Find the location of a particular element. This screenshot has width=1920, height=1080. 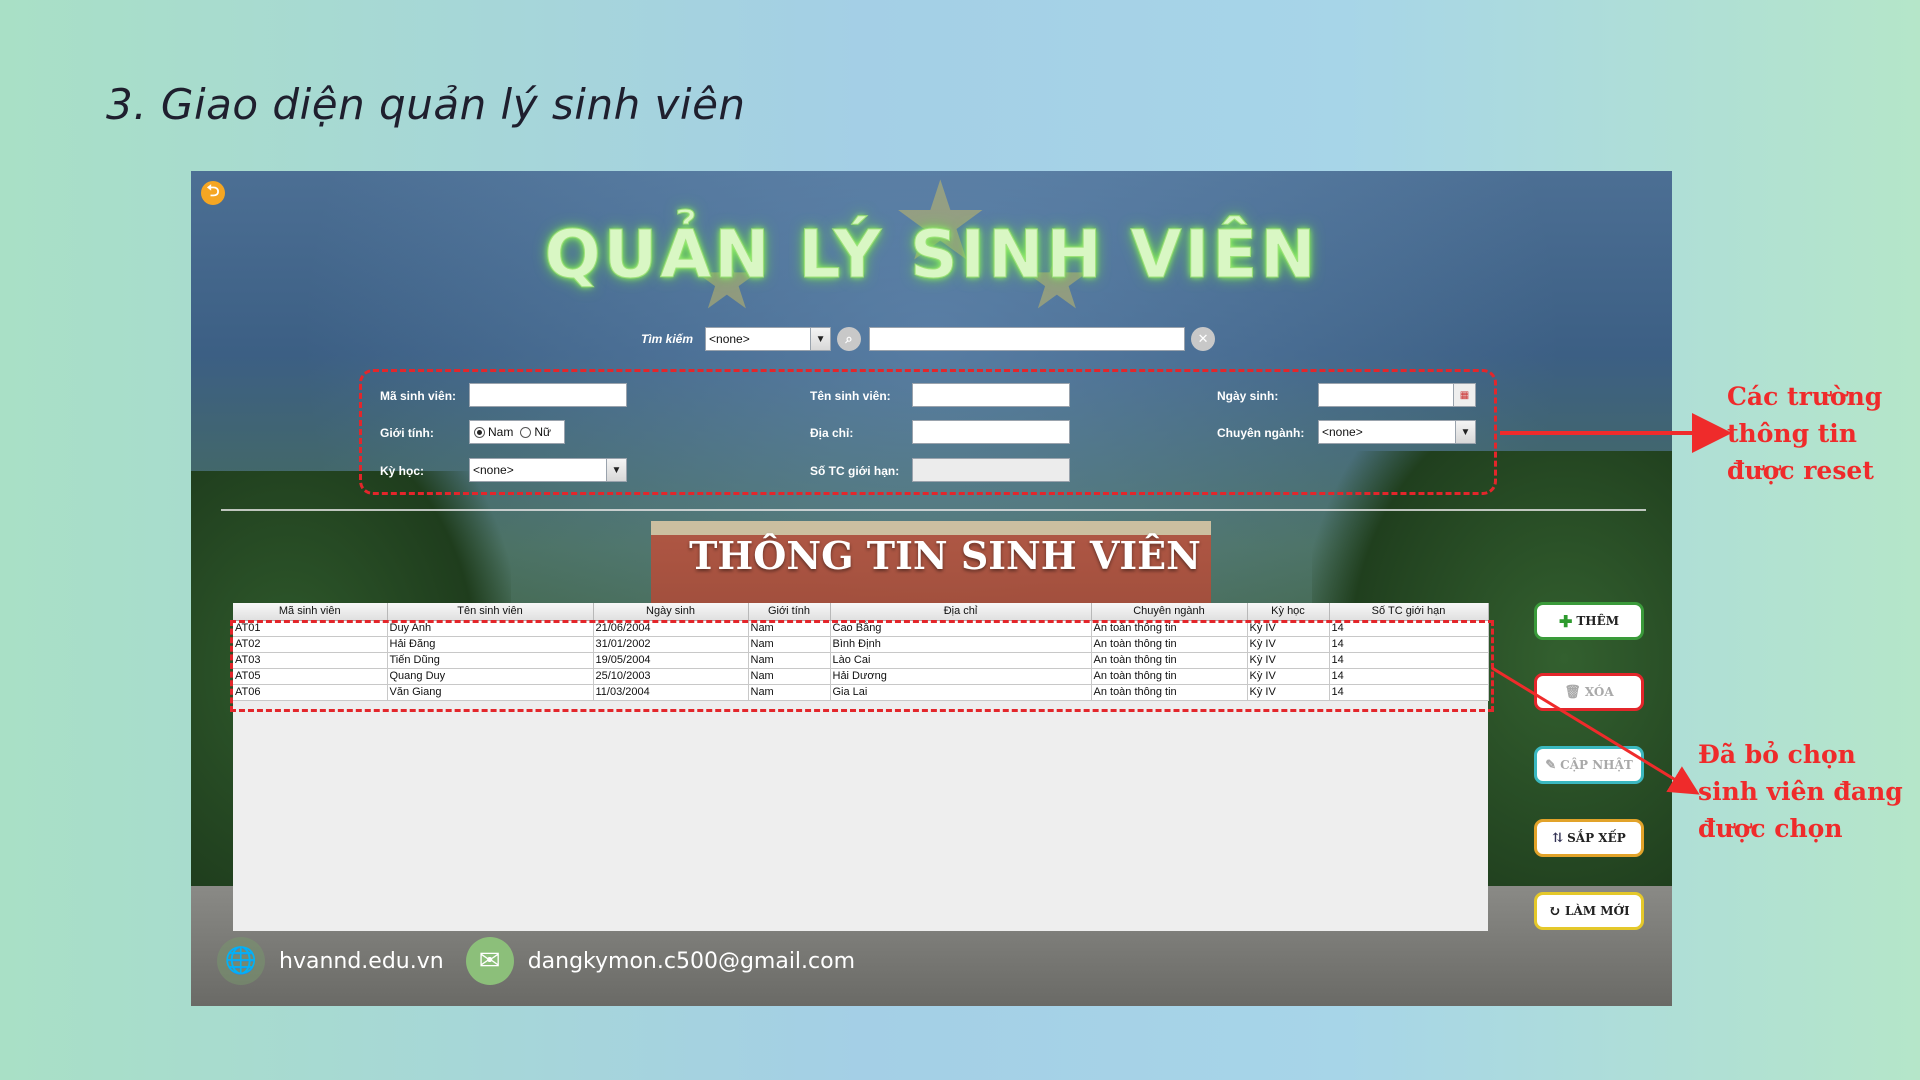

annotation-arrows is located at coordinates (1611, 604).